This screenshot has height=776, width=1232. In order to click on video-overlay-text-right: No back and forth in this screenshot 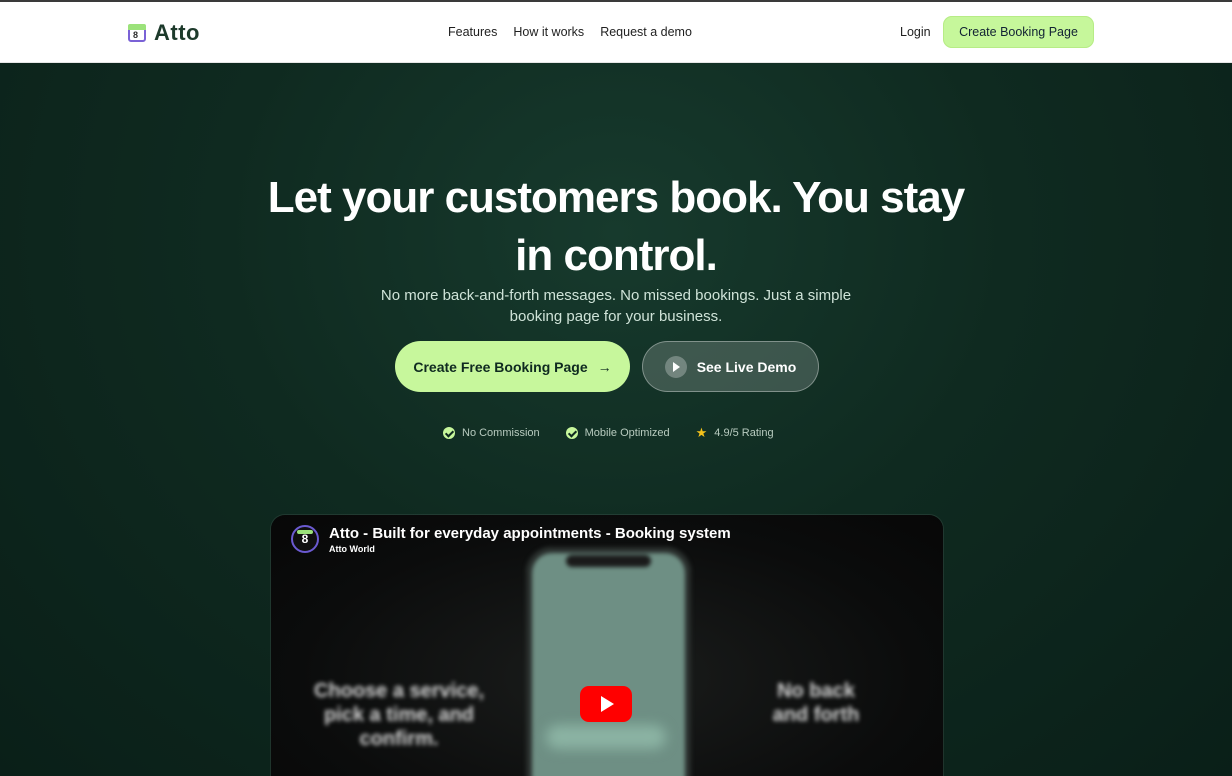, I will do `click(816, 703)`.